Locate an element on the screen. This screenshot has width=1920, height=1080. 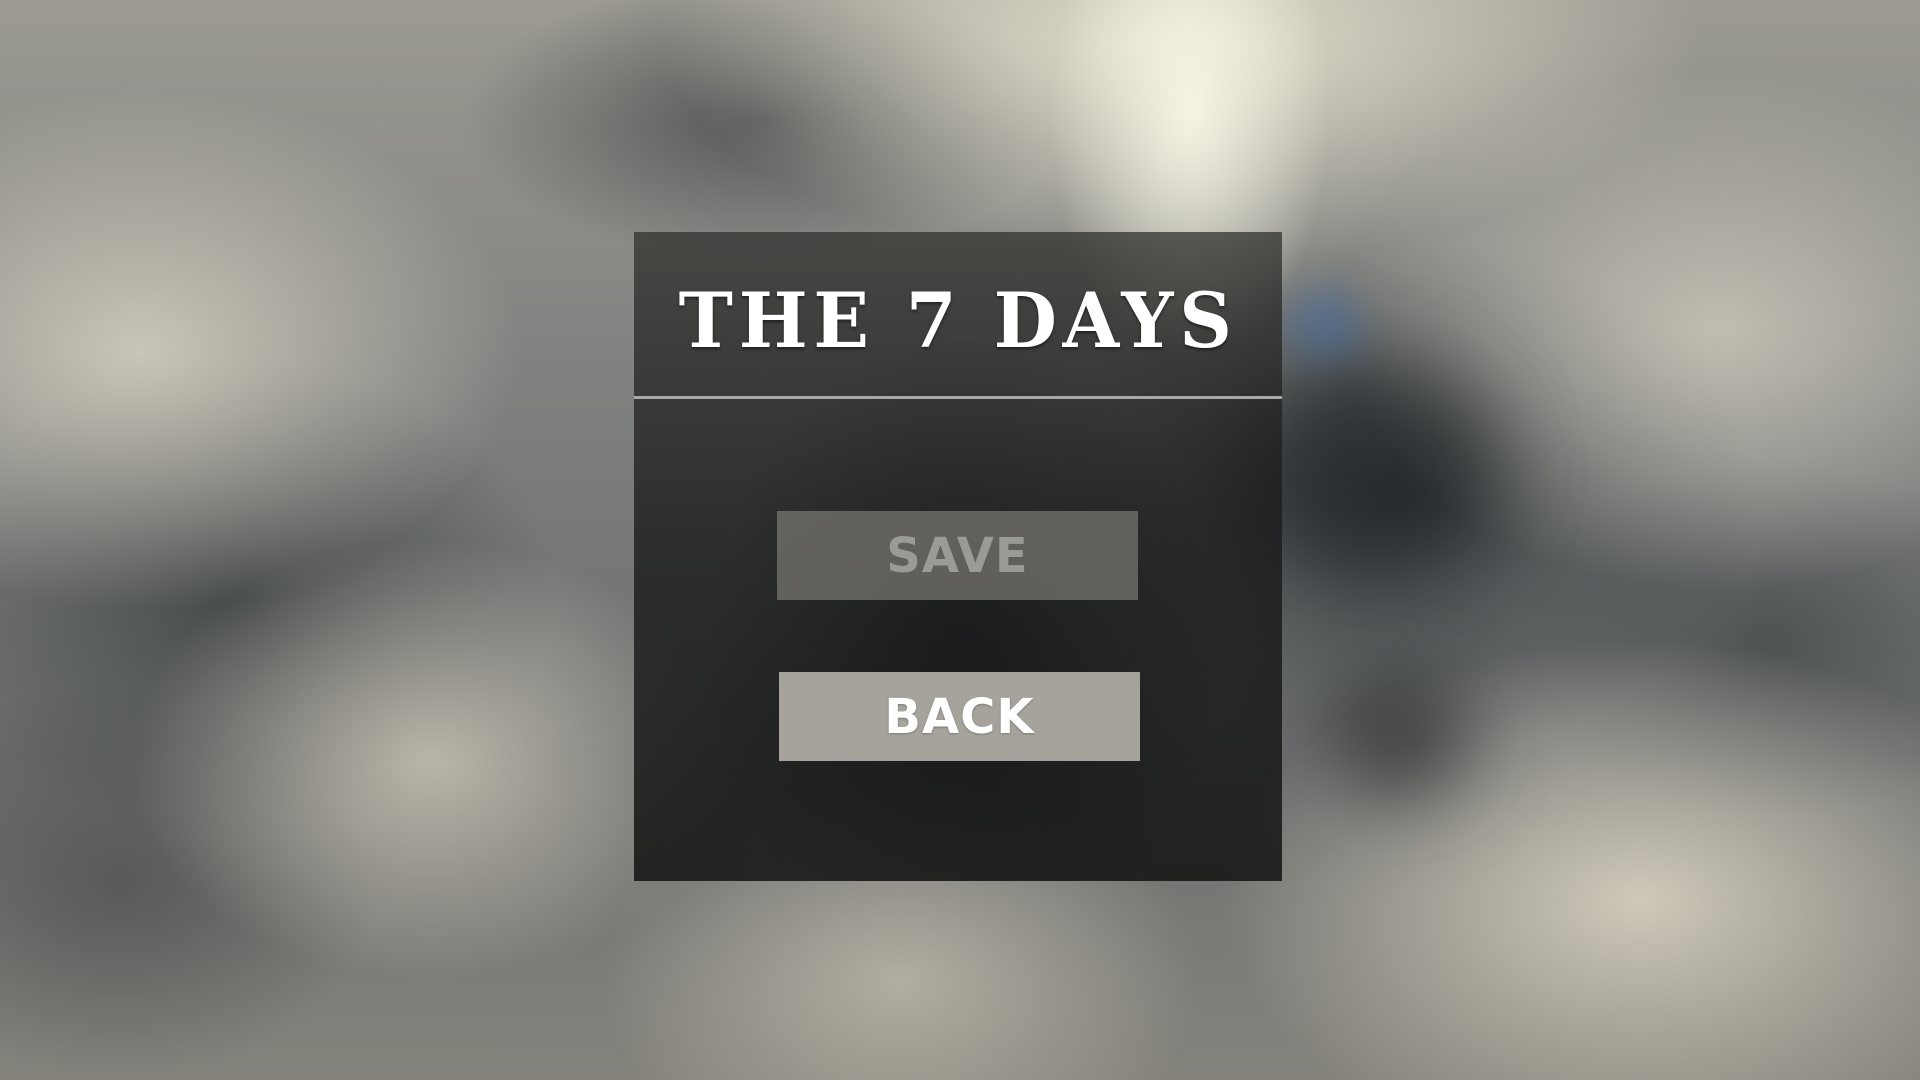
header-divider is located at coordinates (958, 397).